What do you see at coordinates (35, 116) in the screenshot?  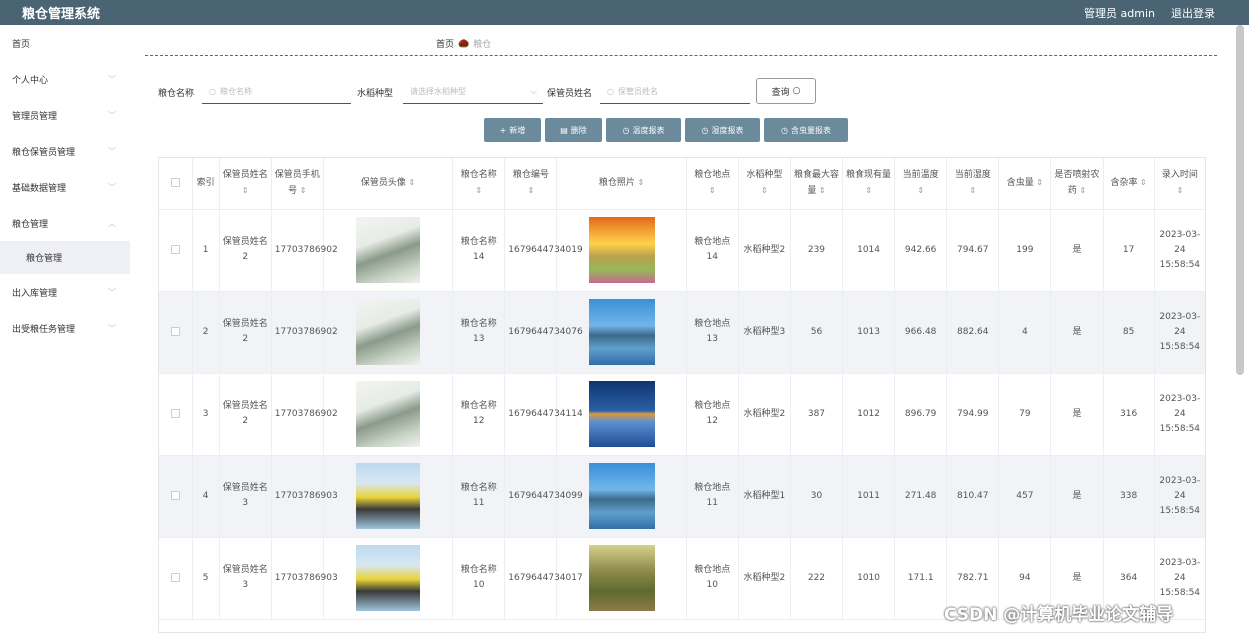 I see `sidebar-item-label: 管理员管理` at bounding box center [35, 116].